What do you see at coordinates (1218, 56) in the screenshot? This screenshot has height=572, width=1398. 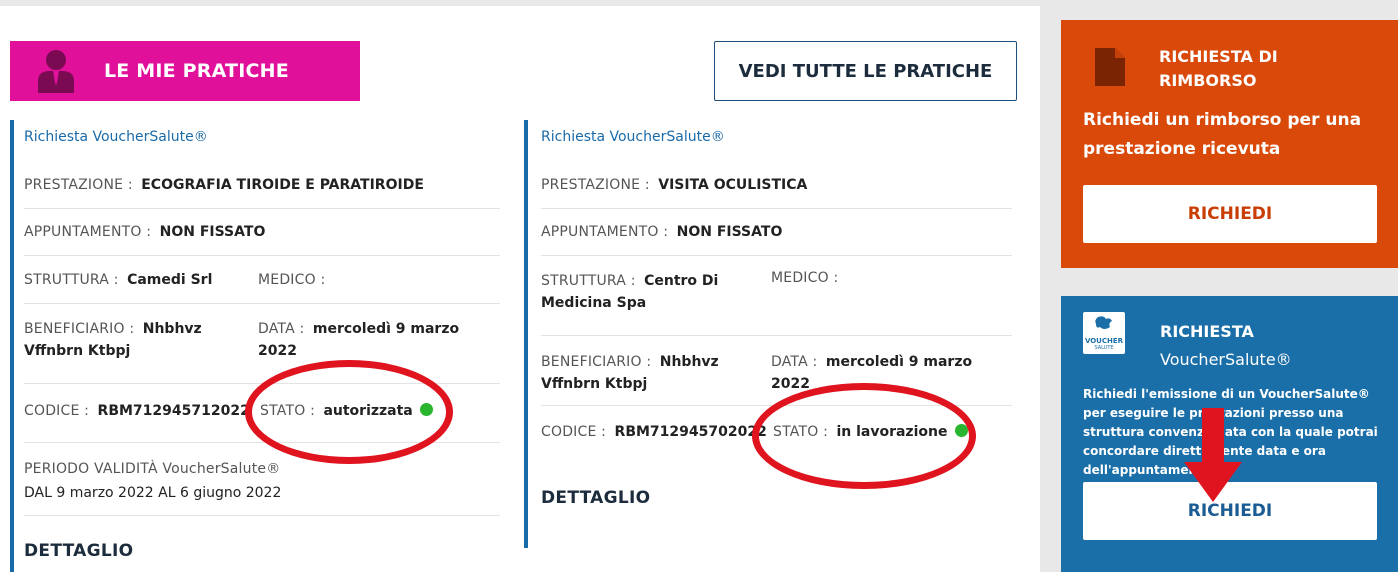 I see `rimborso-title-line1: RICHIESTA DI` at bounding box center [1218, 56].